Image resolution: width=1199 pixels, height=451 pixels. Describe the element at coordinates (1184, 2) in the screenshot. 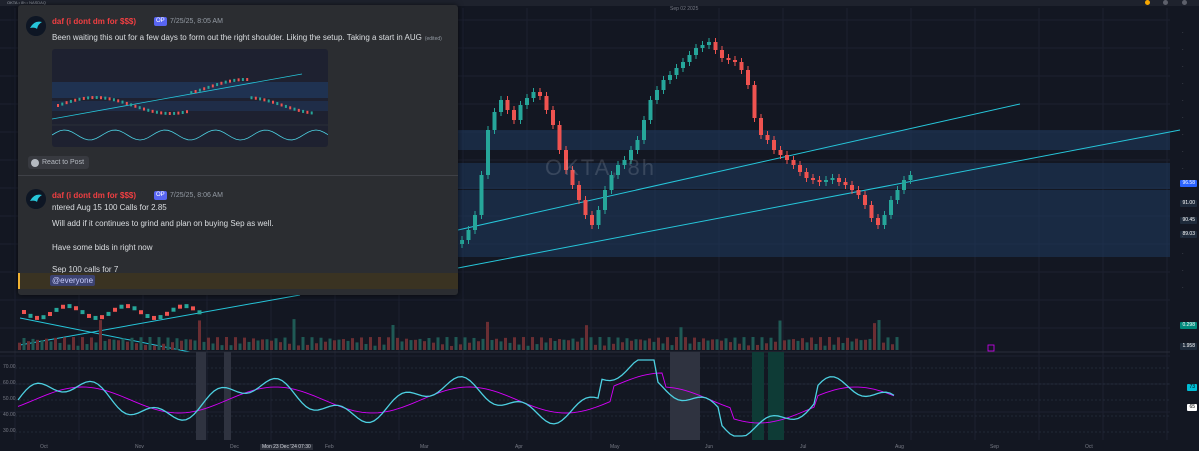

I see `camera-icon` at that location.